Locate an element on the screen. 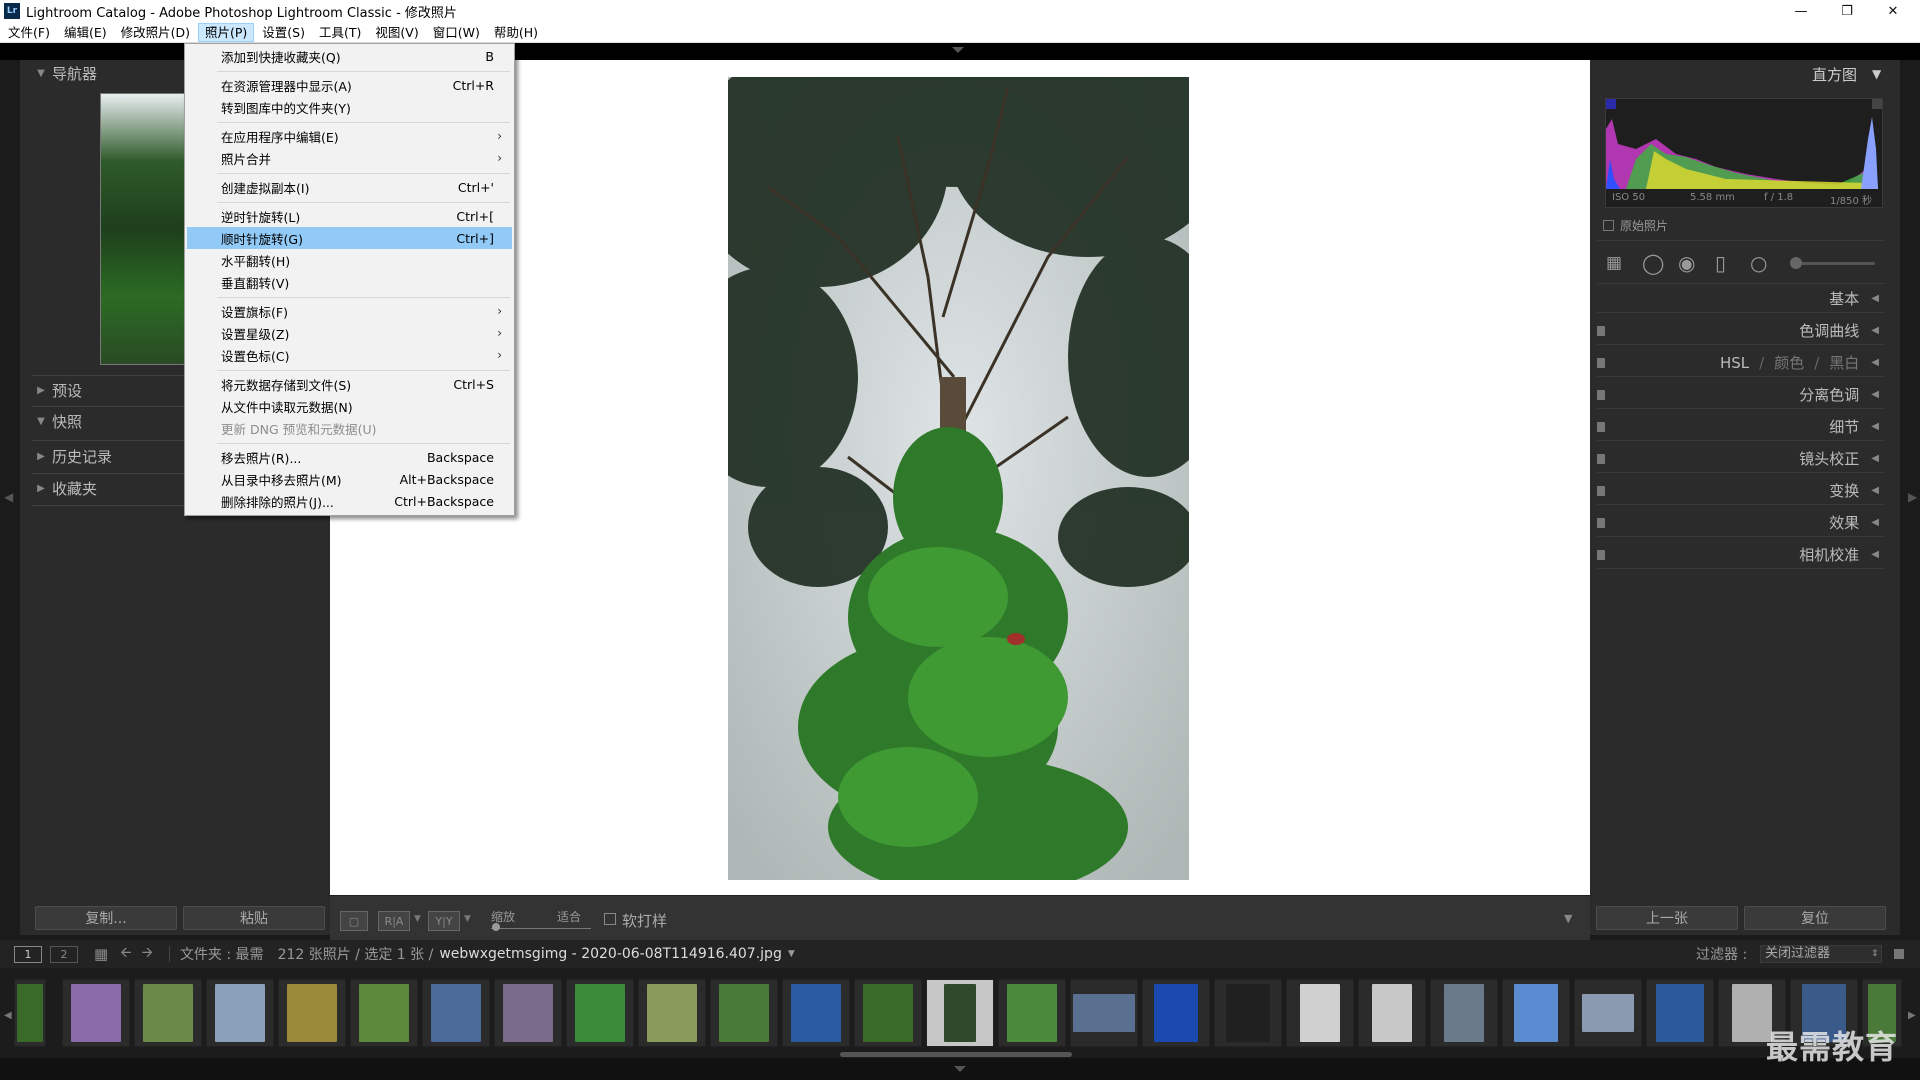 Image resolution: width=1920 pixels, height=1080 pixels. menu-edit: 编辑(E) is located at coordinates (85, 32).